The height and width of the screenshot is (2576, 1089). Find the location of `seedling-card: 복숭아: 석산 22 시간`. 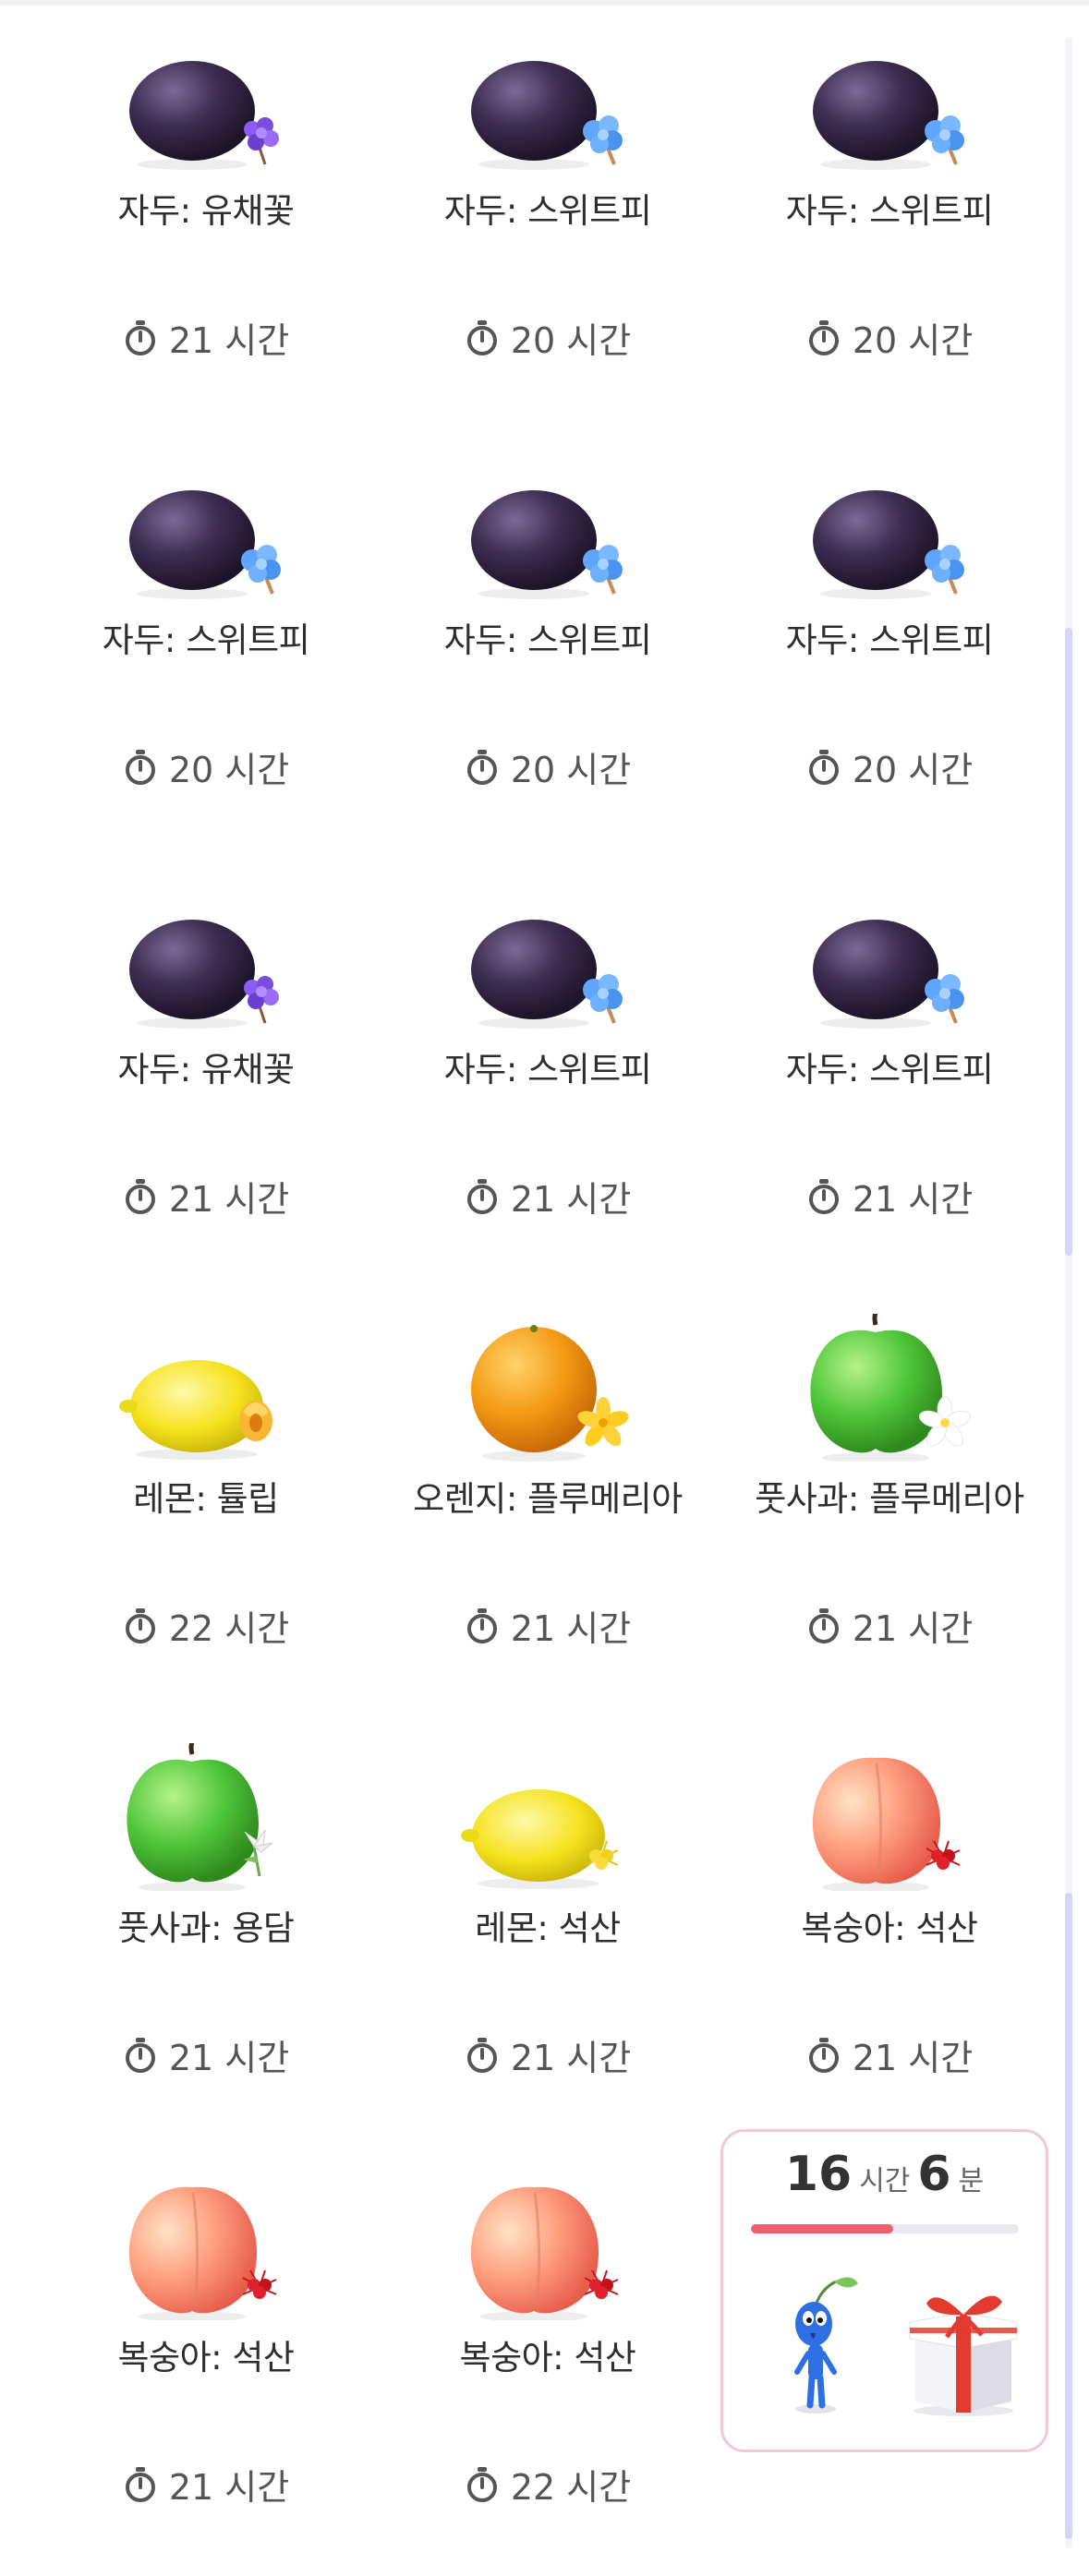

seedling-card: 복숭아: 석산 22 시간 is located at coordinates (548, 2361).